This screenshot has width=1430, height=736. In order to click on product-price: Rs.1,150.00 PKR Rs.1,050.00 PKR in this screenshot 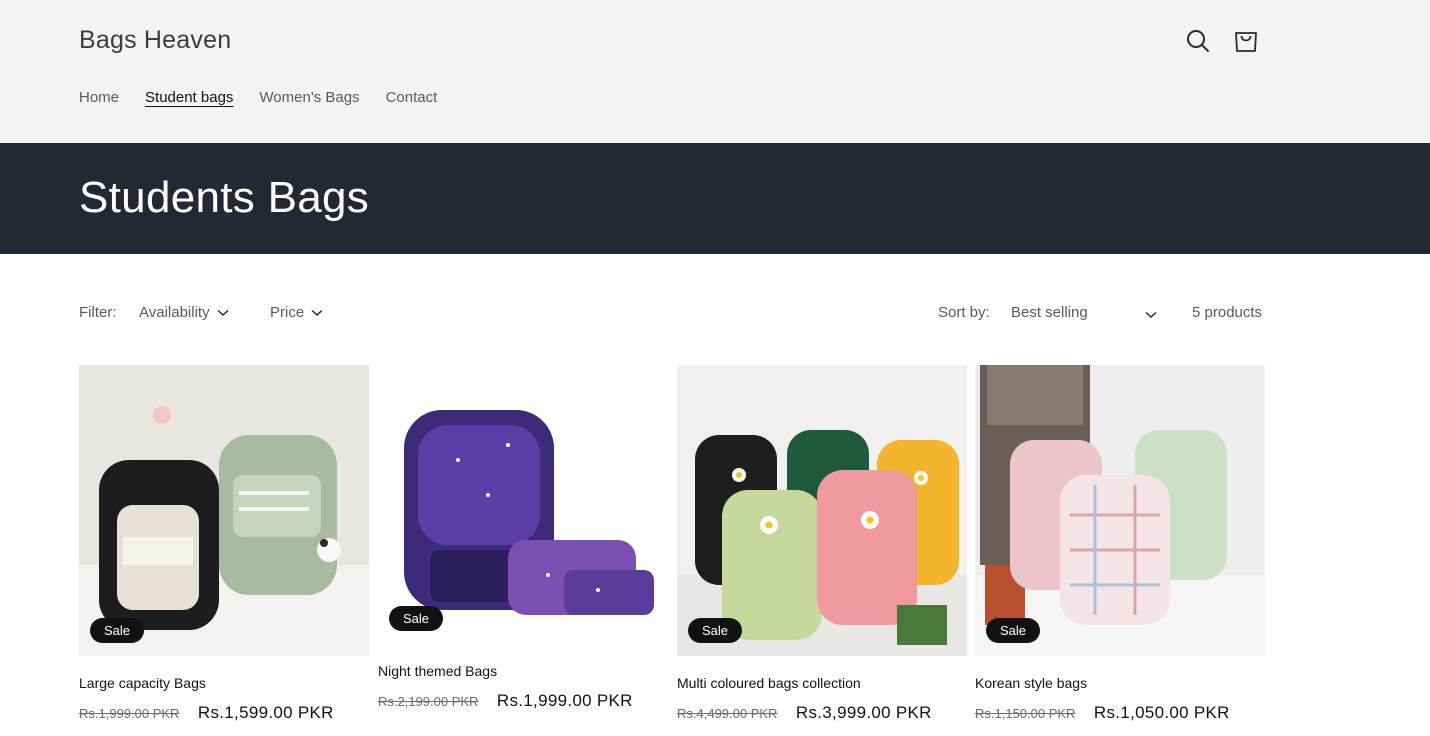, I will do `click(1102, 713)`.